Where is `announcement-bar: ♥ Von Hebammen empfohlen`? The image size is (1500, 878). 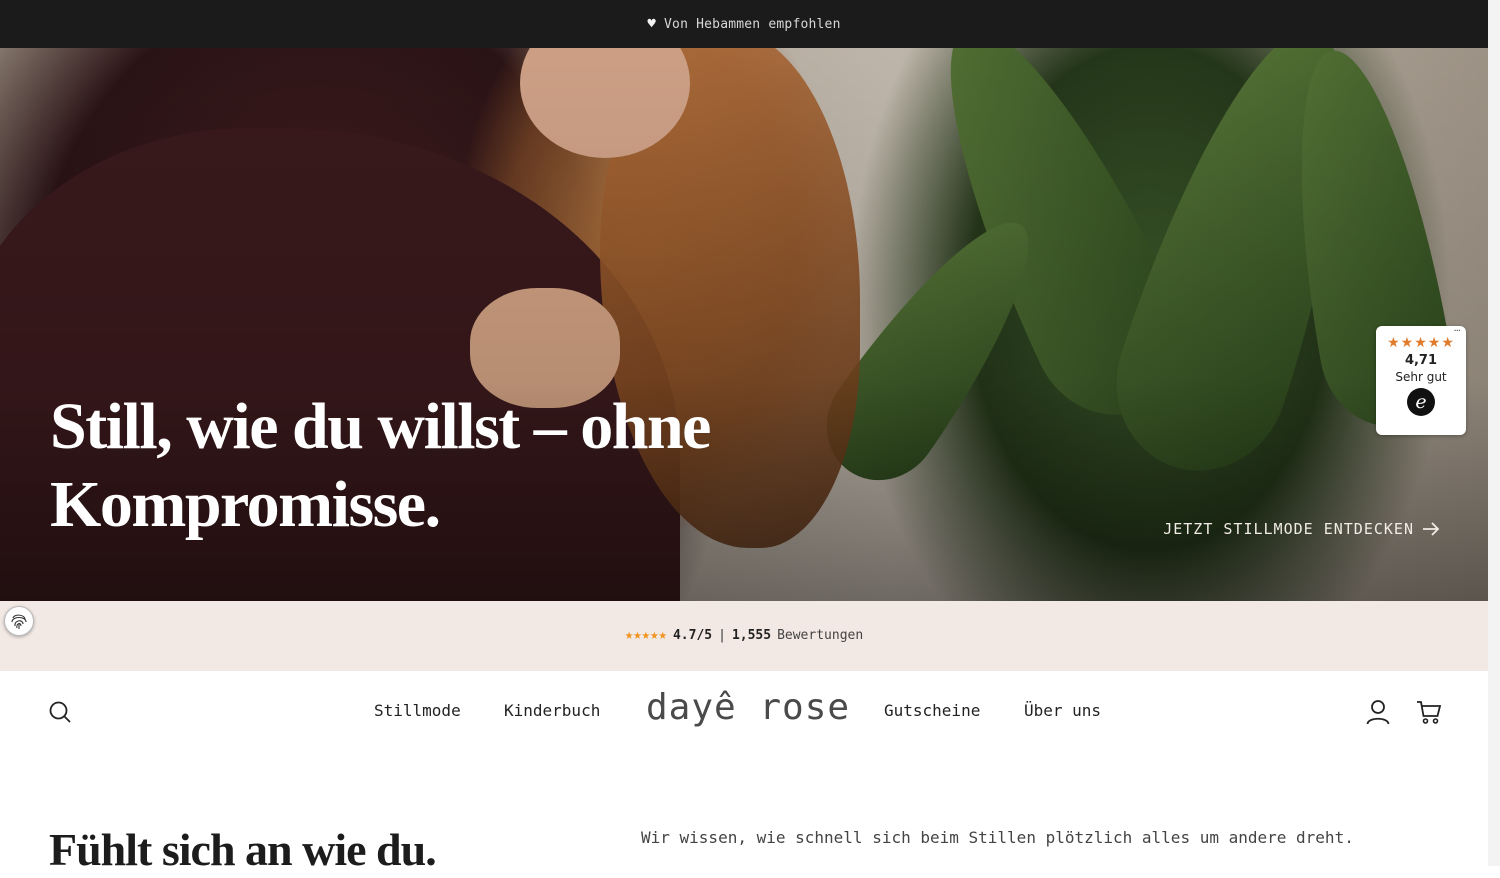 announcement-bar: ♥ Von Hebammen empfohlen is located at coordinates (744, 24).